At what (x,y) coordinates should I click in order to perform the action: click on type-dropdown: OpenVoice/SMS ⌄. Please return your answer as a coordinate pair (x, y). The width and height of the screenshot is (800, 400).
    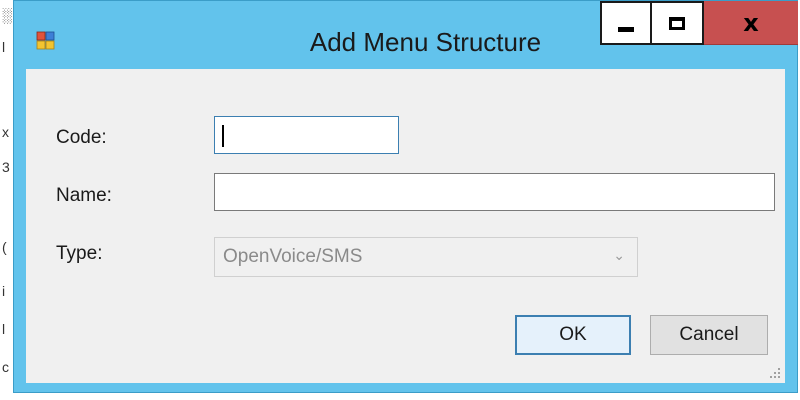
    Looking at the image, I should click on (426, 257).